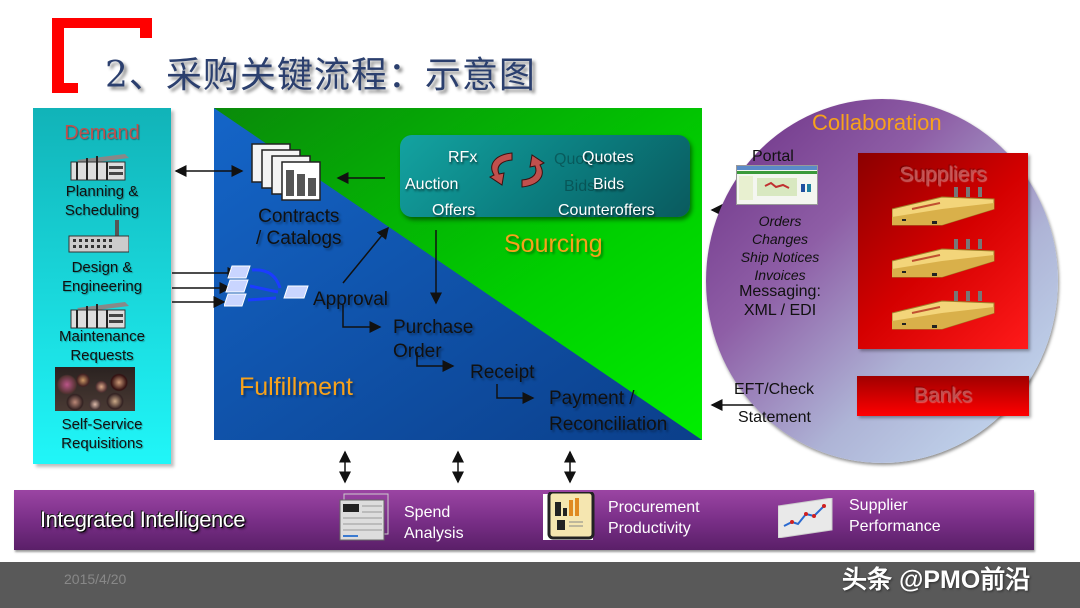 The image size is (1080, 608). I want to click on factory-icon, so click(98, 236).